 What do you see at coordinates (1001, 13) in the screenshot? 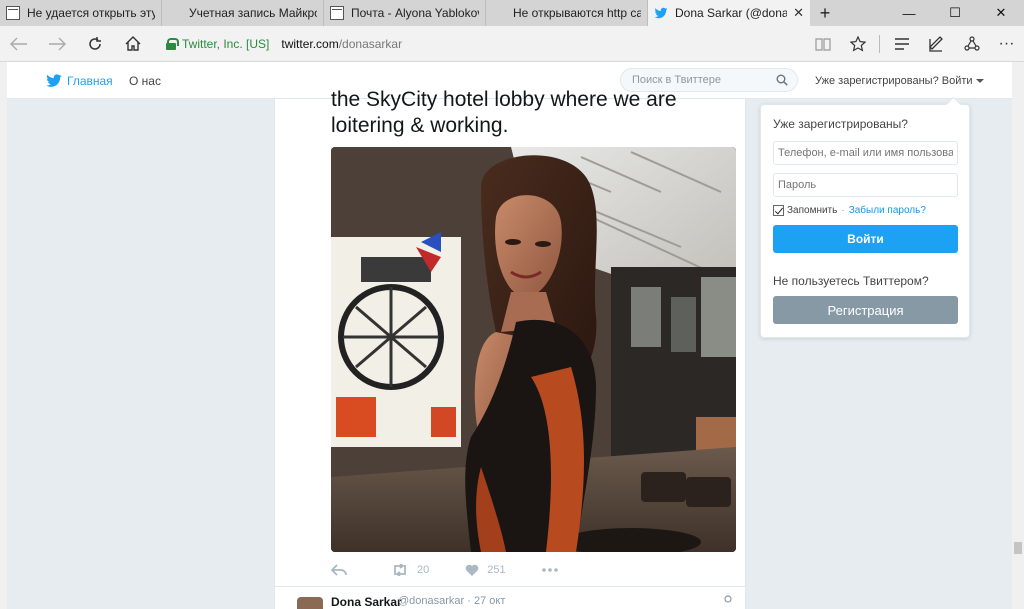
I see `close-window-icon: ✕` at bounding box center [1001, 13].